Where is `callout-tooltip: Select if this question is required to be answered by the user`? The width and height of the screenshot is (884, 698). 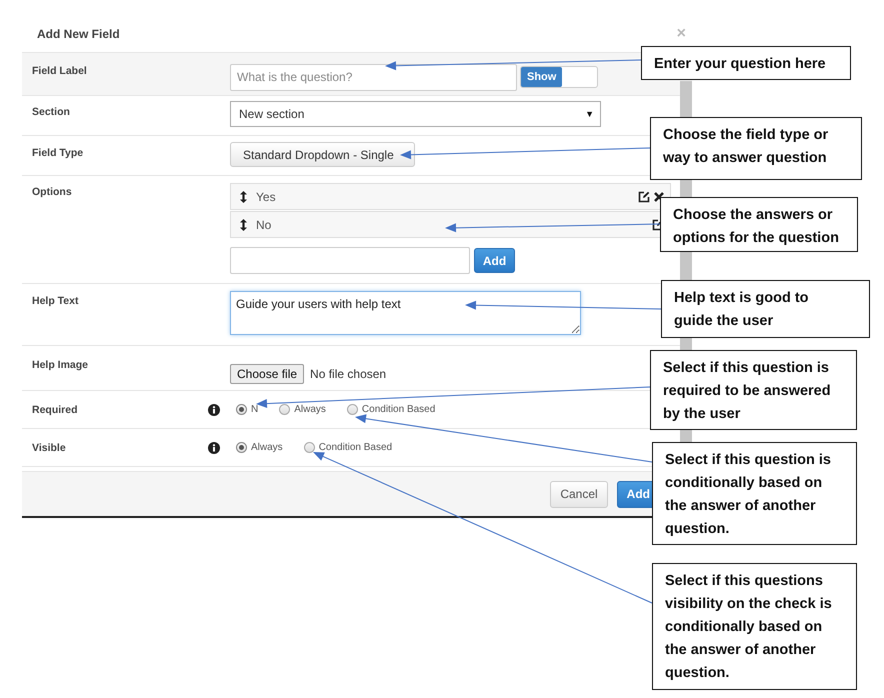 callout-tooltip: Select if this question is required to be answered by the user is located at coordinates (753, 390).